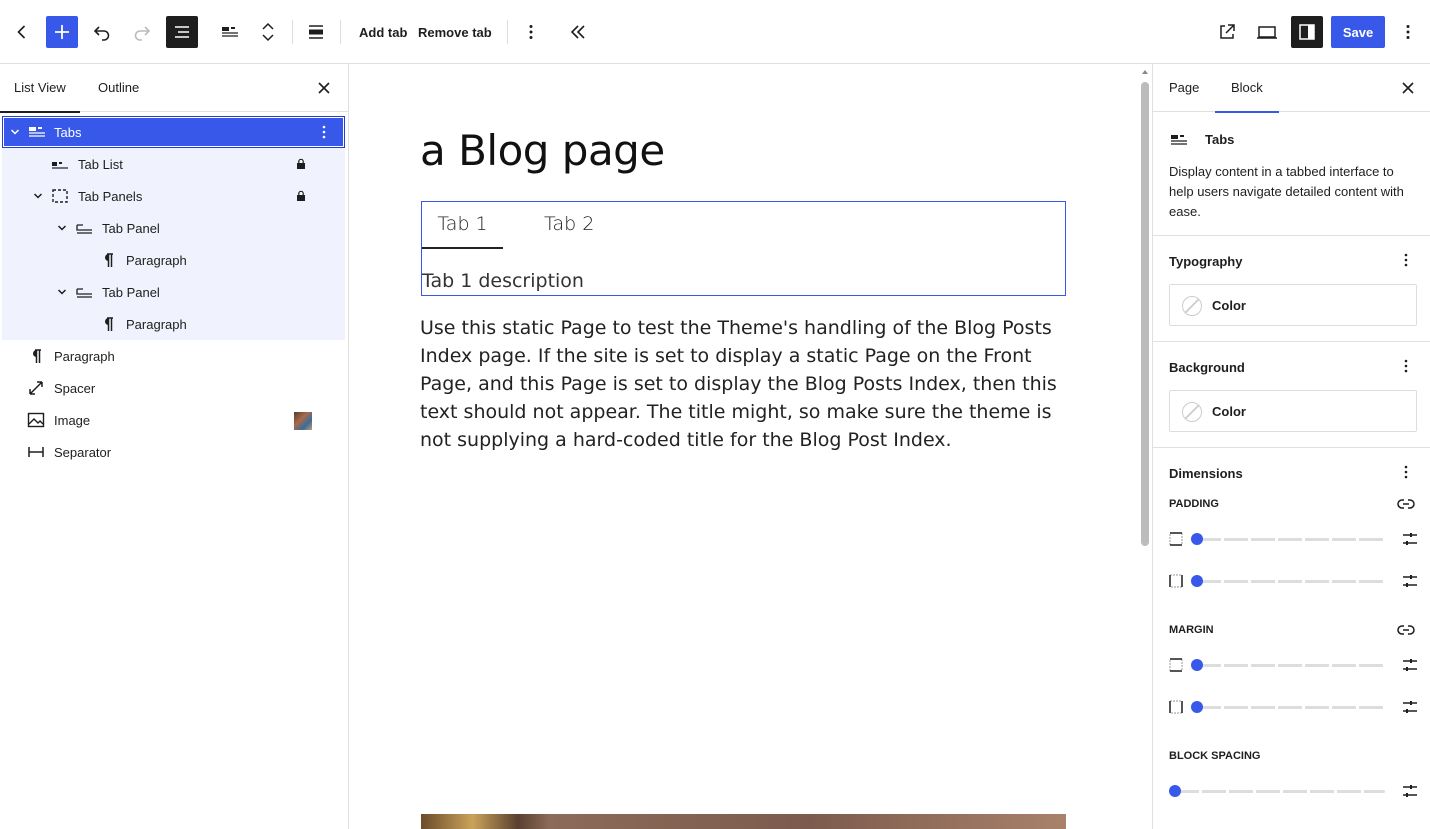  Describe the element at coordinates (1408, 32) in the screenshot. I see `options-button` at that location.